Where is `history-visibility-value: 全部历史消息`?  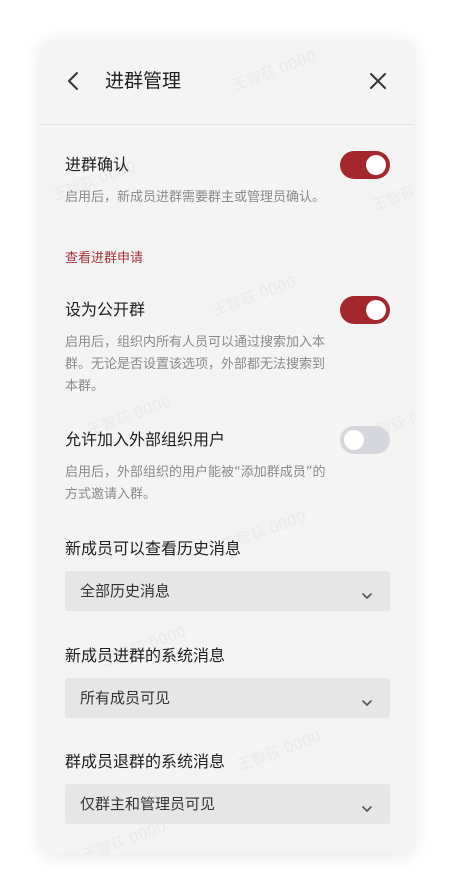
history-visibility-value: 全部历史消息 is located at coordinates (125, 591).